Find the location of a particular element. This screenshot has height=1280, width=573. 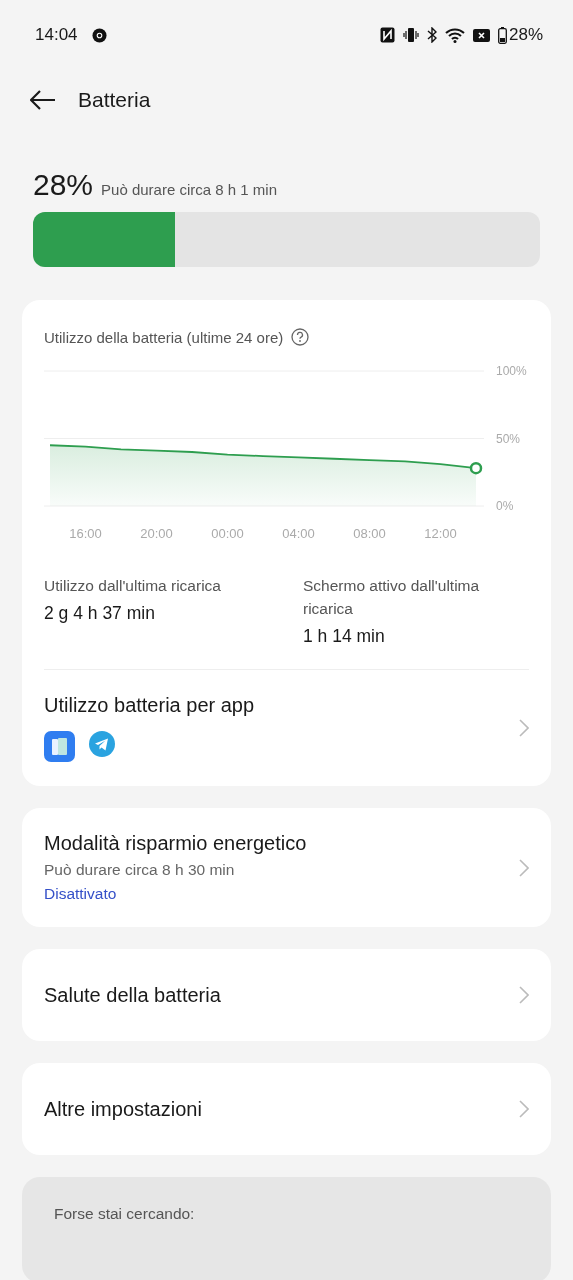

per-app-row: Utilizzo batteria per app is located at coordinates (286, 728).